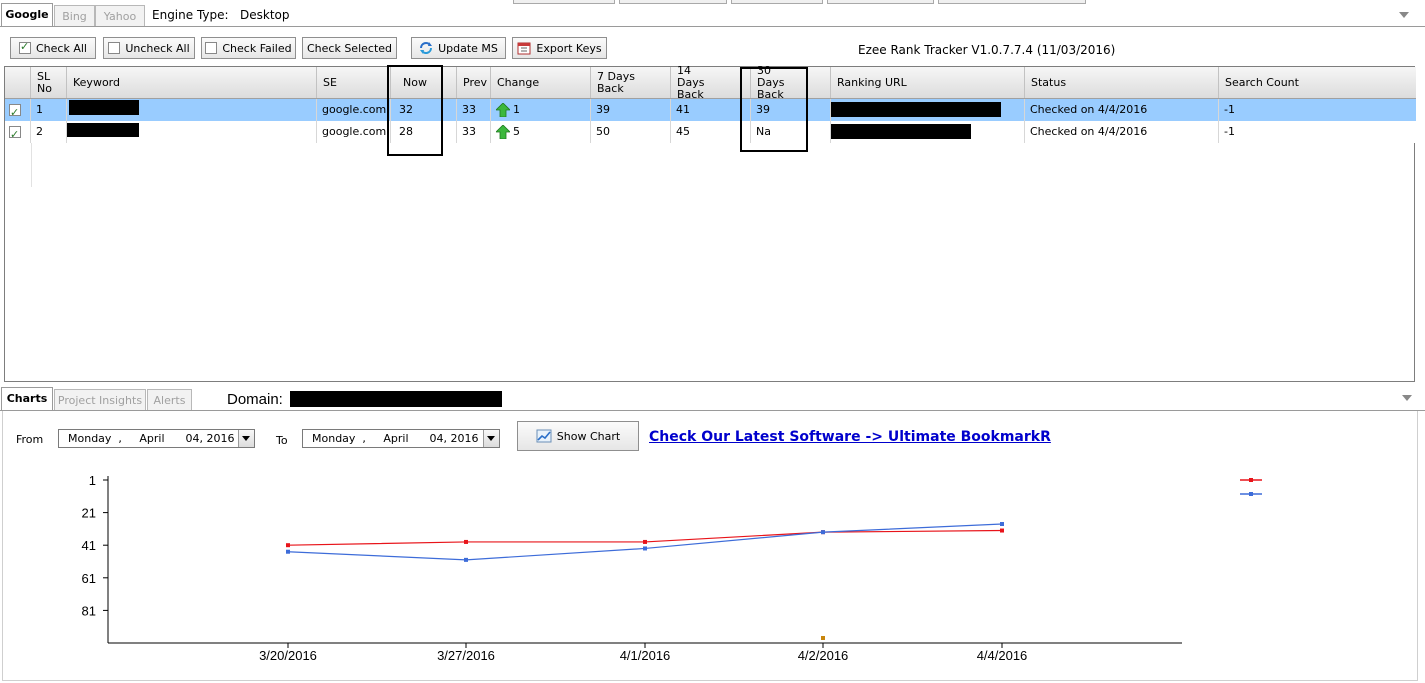 The image size is (1425, 683). Describe the element at coordinates (516, 109) in the screenshot. I see `change-value: 1` at that location.